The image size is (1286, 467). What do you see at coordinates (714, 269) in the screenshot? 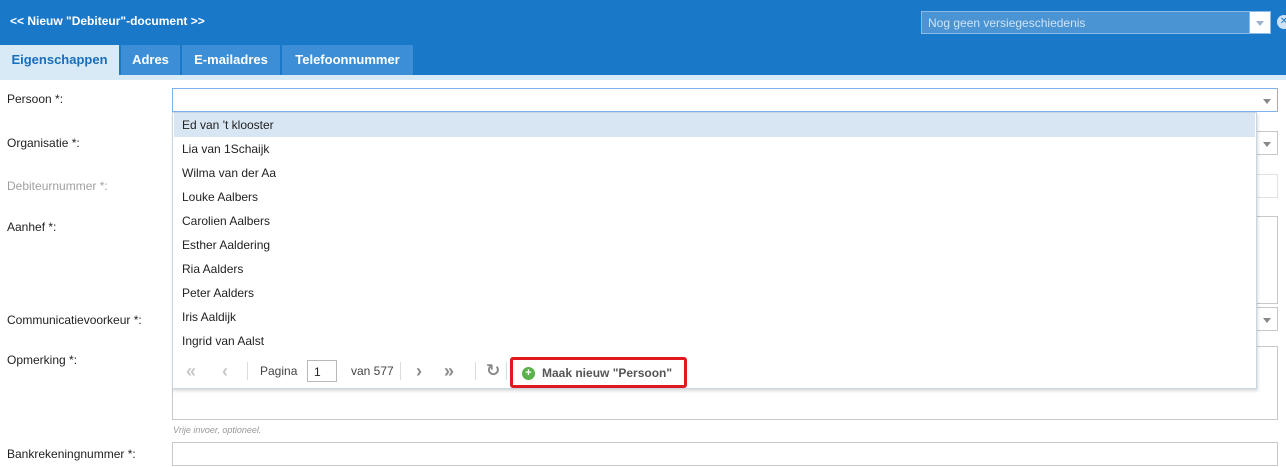
I see `list-item: Ria Aalders` at bounding box center [714, 269].